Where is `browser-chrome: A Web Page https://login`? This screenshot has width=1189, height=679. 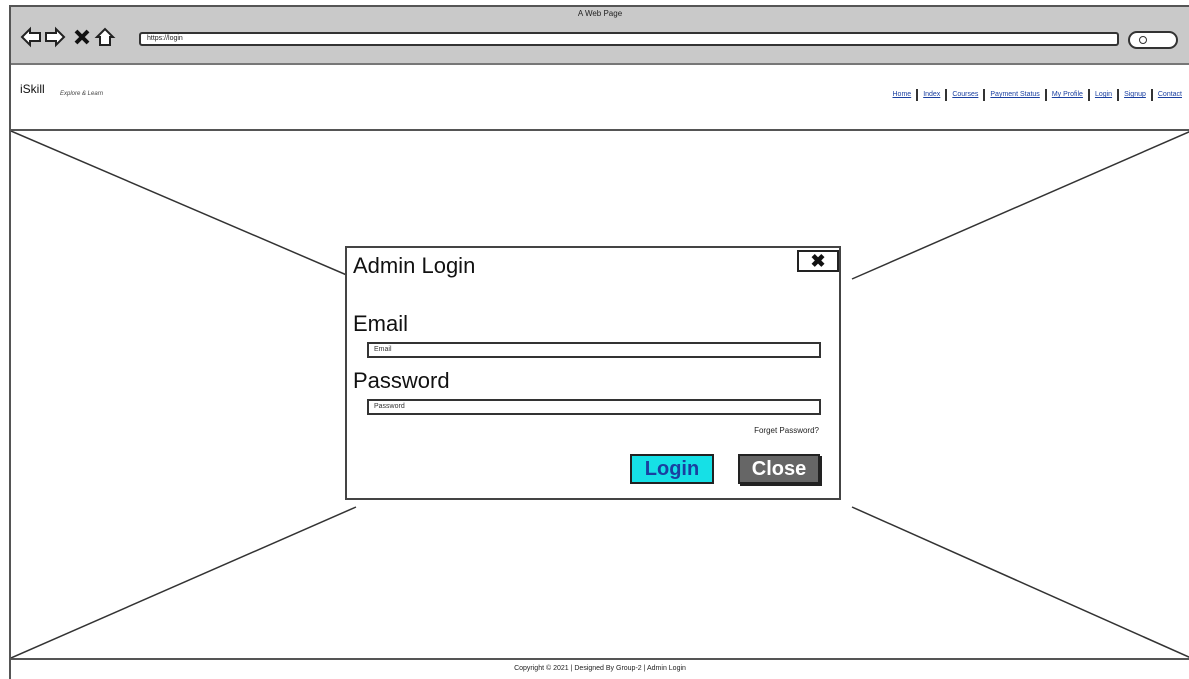 browser-chrome: A Web Page https://login is located at coordinates (600, 36).